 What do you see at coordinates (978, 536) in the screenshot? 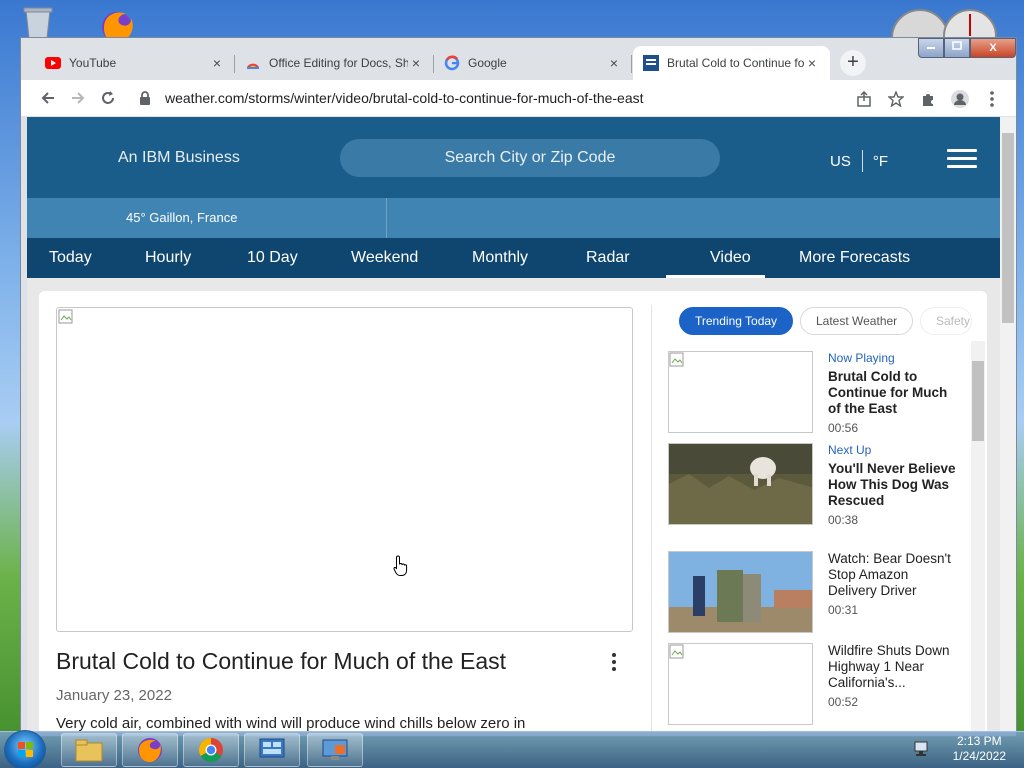
I see `playlist-scrollbar` at bounding box center [978, 536].